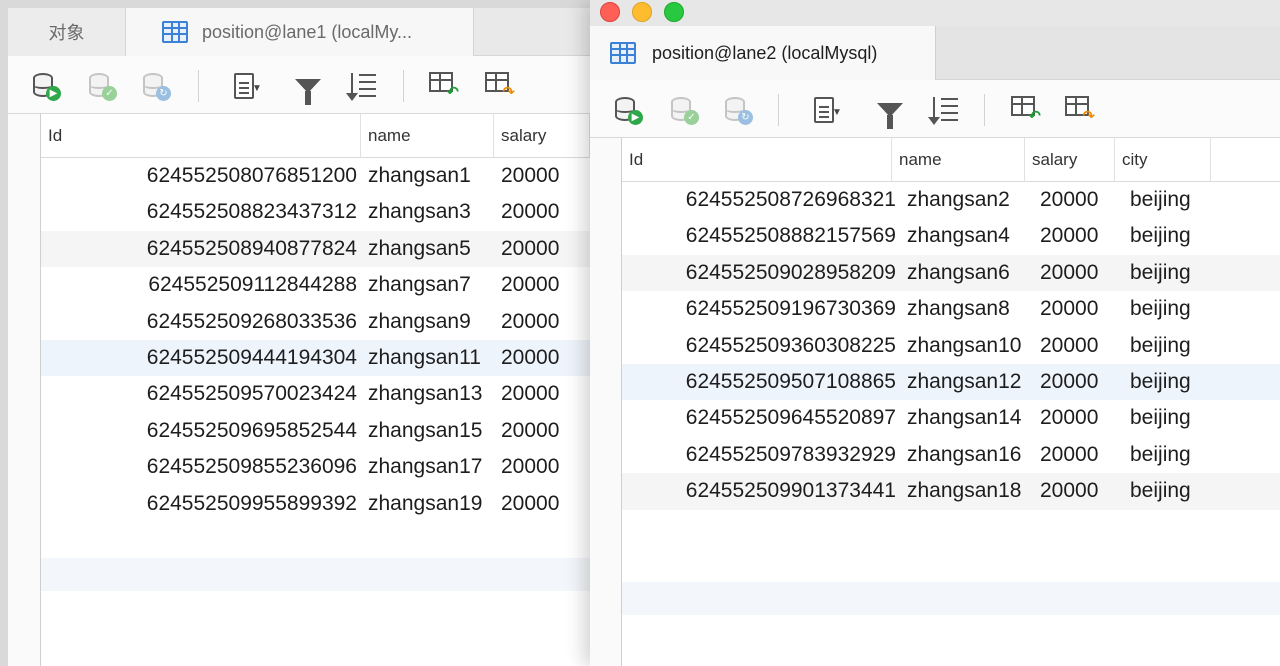  I want to click on text-view-icon: ▼, so click(244, 86).